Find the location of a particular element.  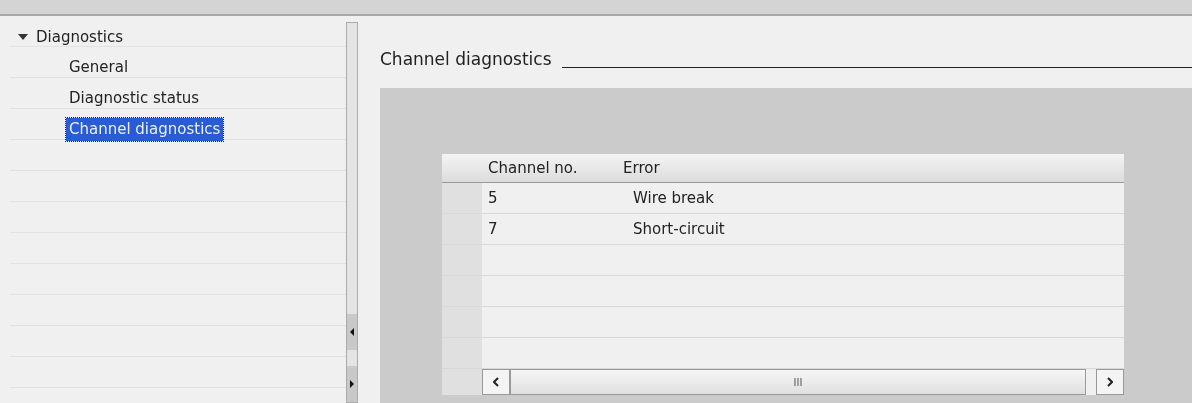

tree-item: Diagnostic status is located at coordinates (134, 98).